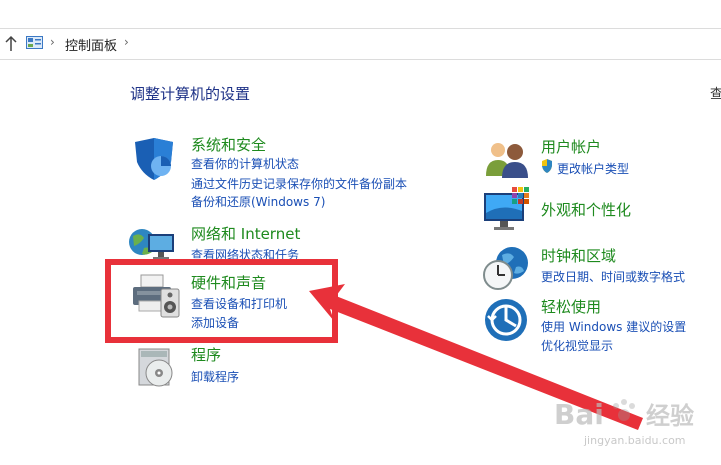 The width and height of the screenshot is (721, 465). Describe the element at coordinates (579, 414) in the screenshot. I see `svg-text: Bai` at that location.